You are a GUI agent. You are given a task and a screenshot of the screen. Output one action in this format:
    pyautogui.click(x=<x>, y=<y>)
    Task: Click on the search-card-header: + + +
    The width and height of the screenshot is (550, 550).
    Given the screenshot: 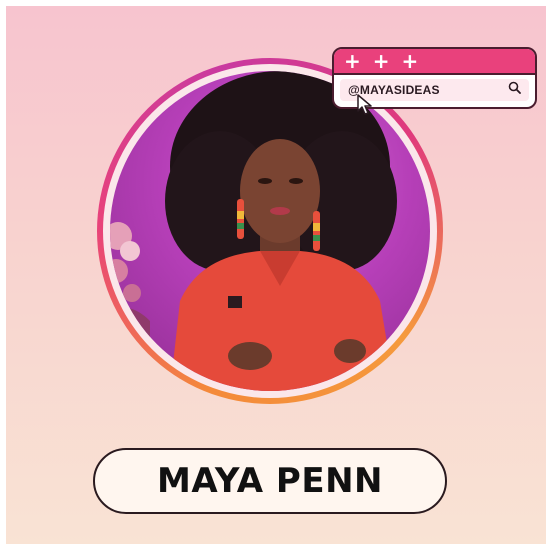 What is the action you would take?
    pyautogui.click(x=434, y=62)
    